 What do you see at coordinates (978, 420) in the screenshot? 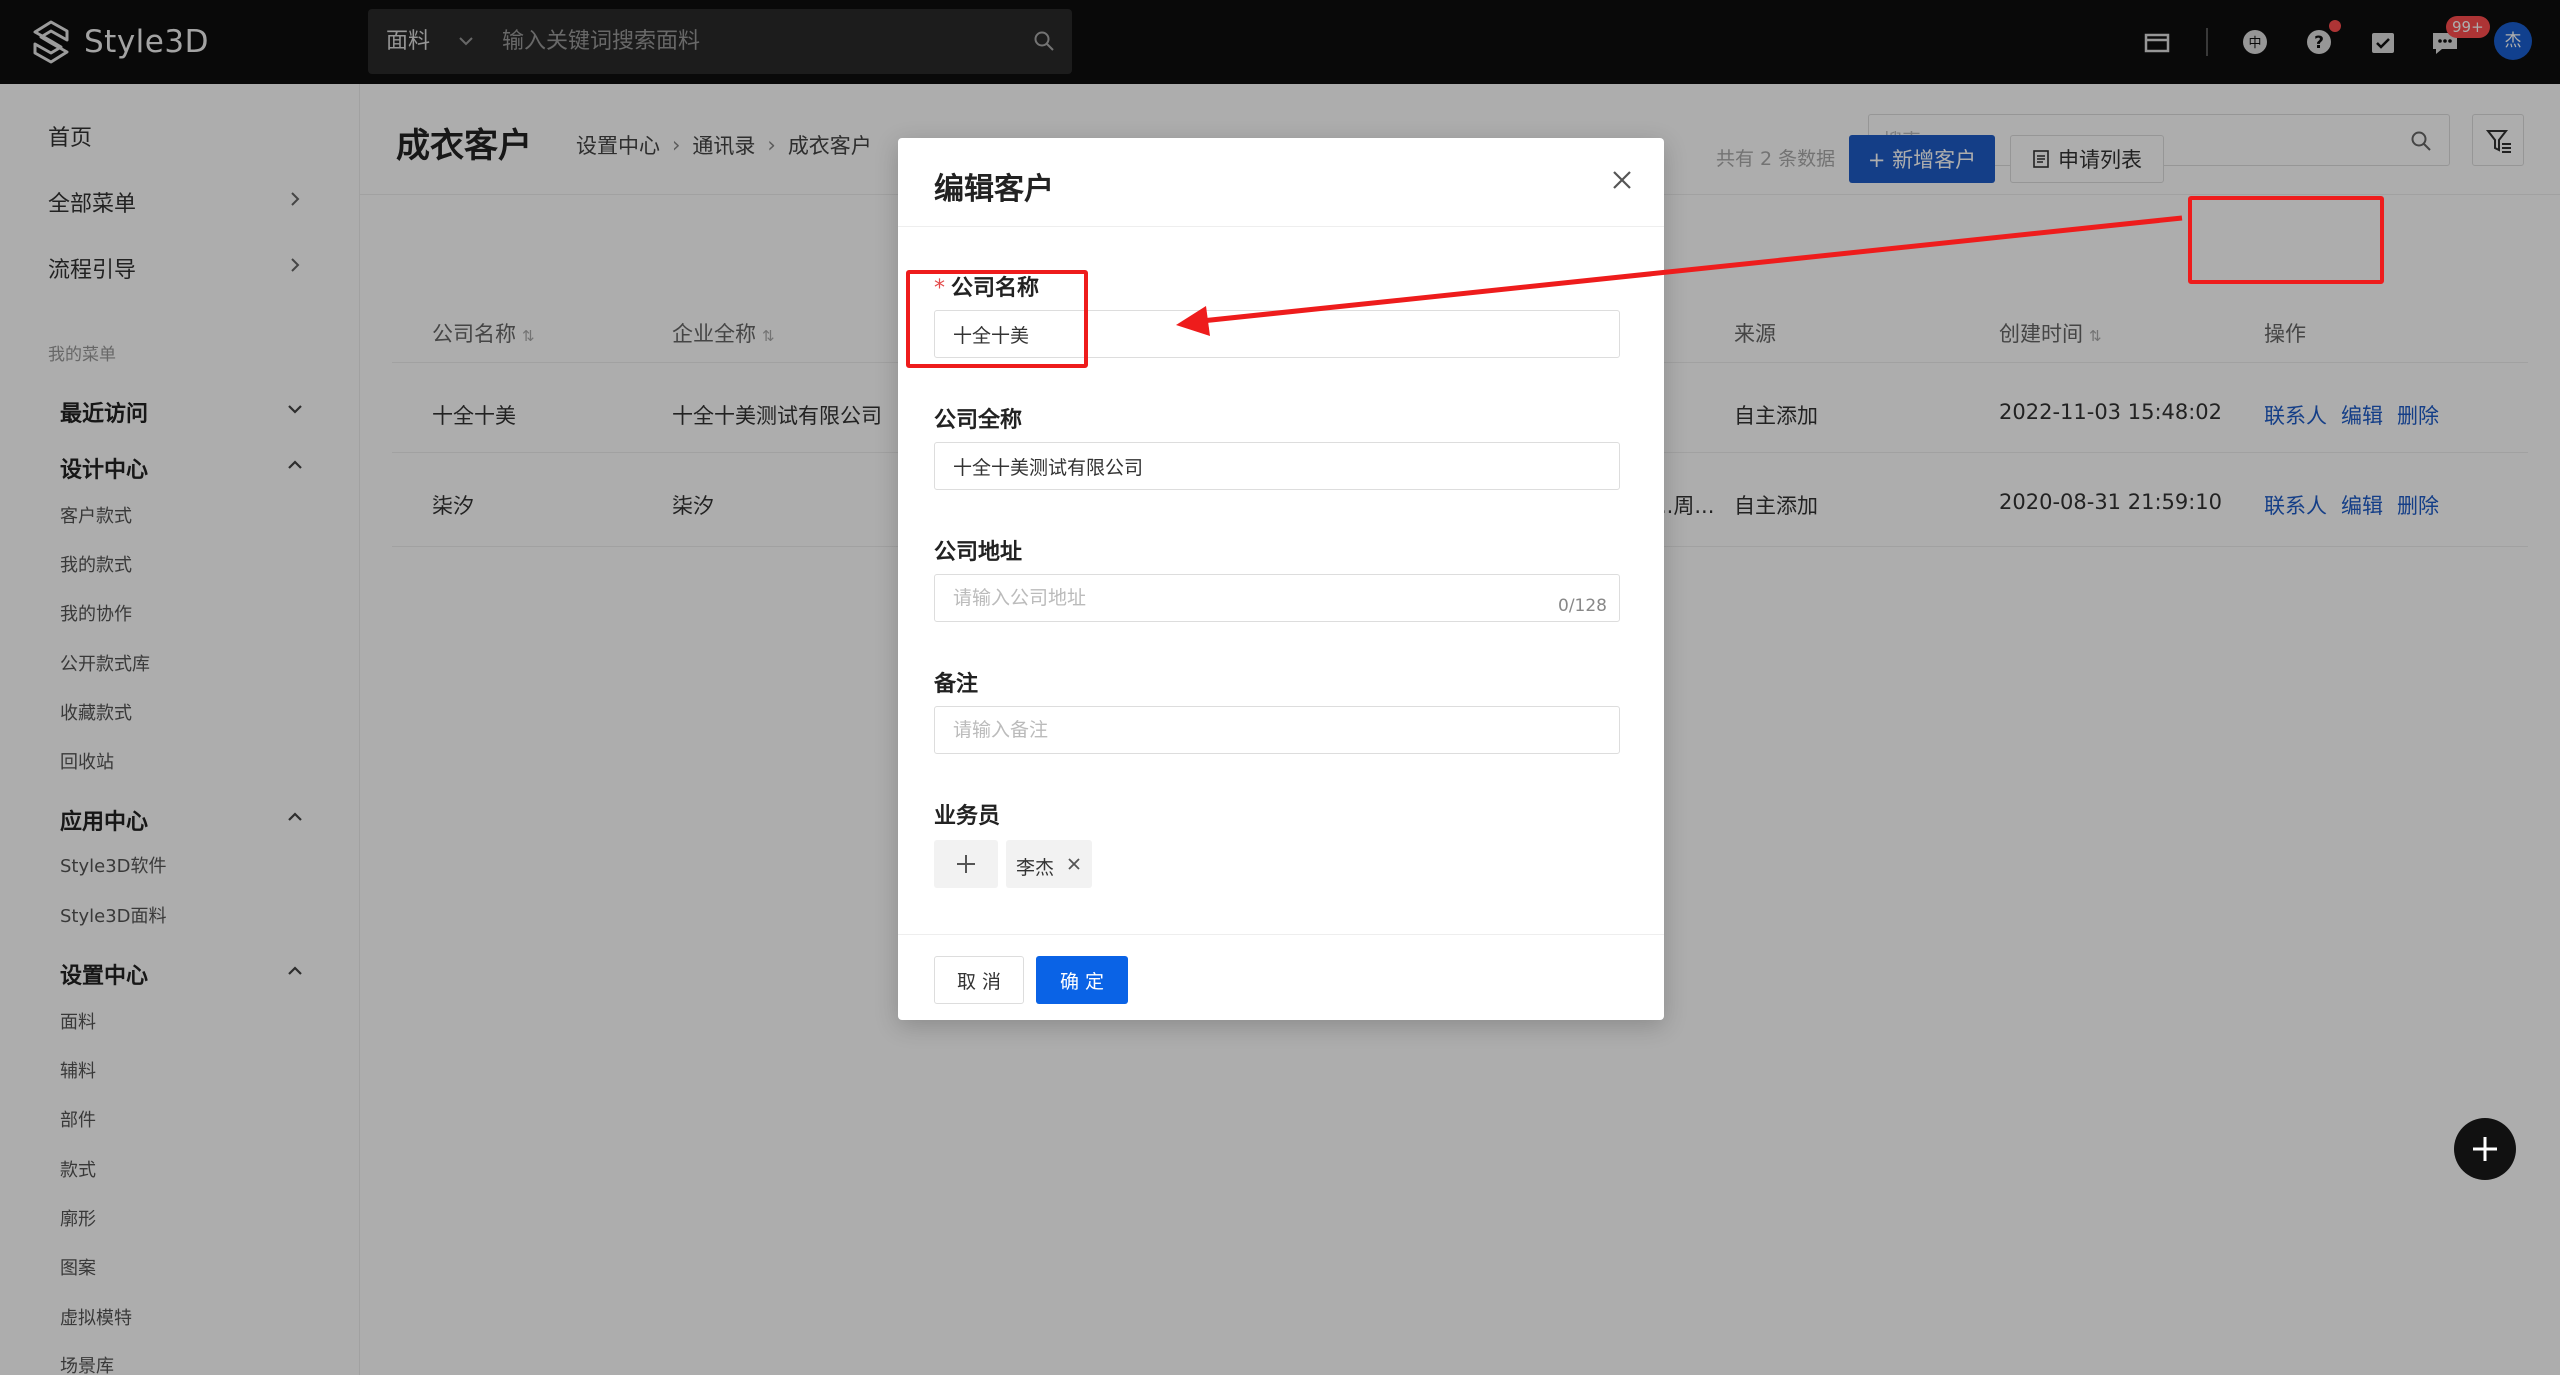
I see `company-full-label: 公司全称` at bounding box center [978, 420].